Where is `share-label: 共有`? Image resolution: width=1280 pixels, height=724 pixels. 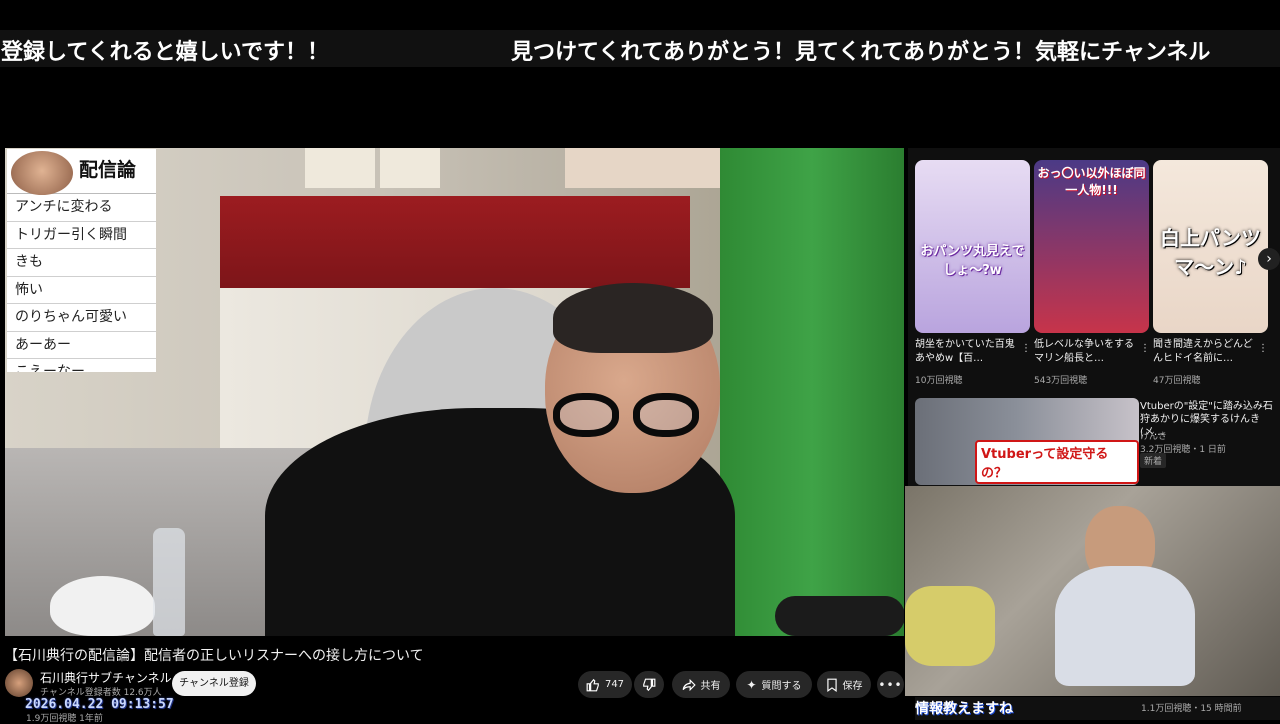 share-label: 共有 is located at coordinates (710, 686).